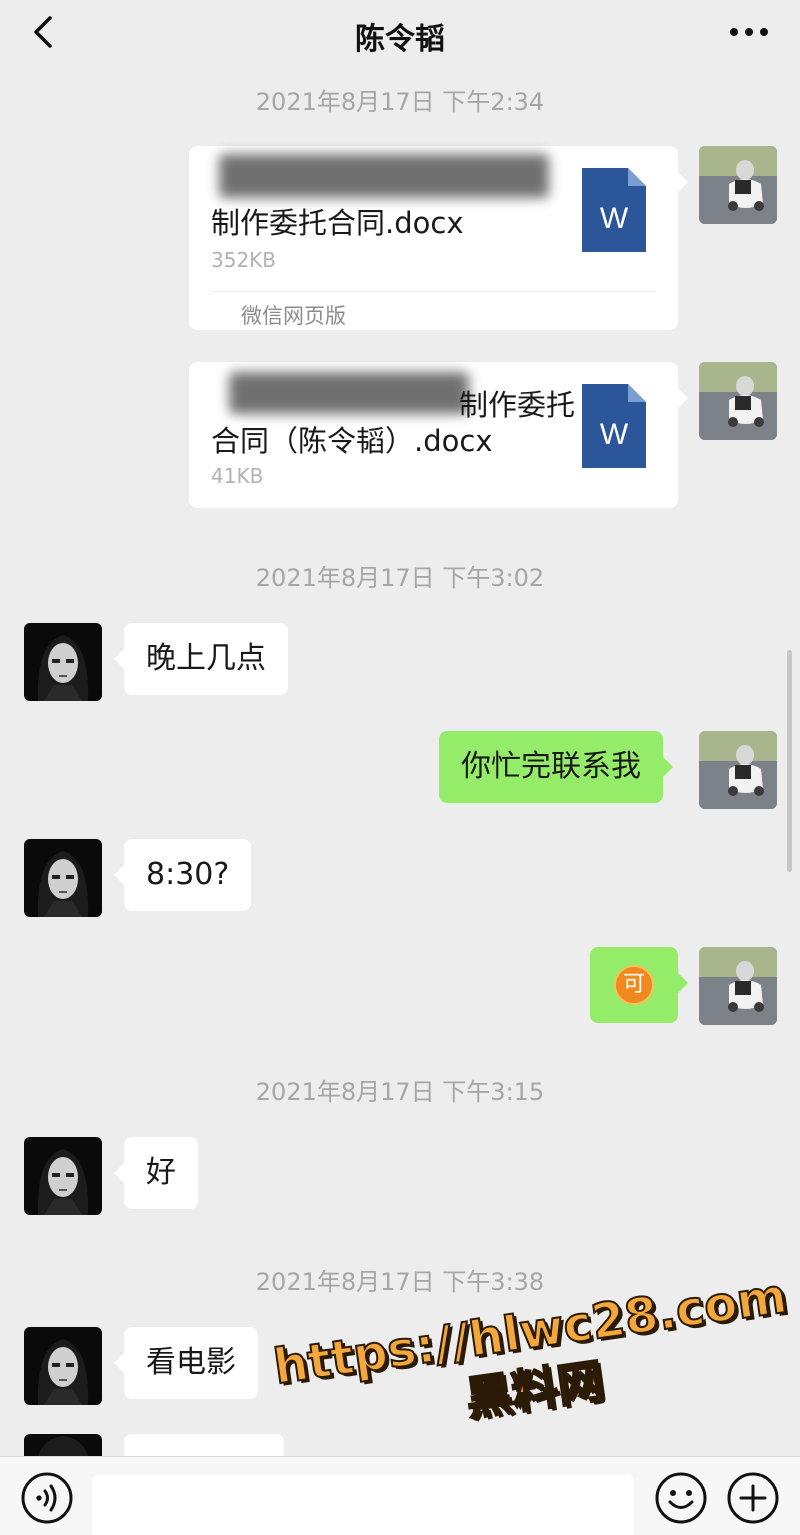 This screenshot has height=1535, width=800. Describe the element at coordinates (293, 316) in the screenshot. I see `file-source: 微信网页版` at that location.